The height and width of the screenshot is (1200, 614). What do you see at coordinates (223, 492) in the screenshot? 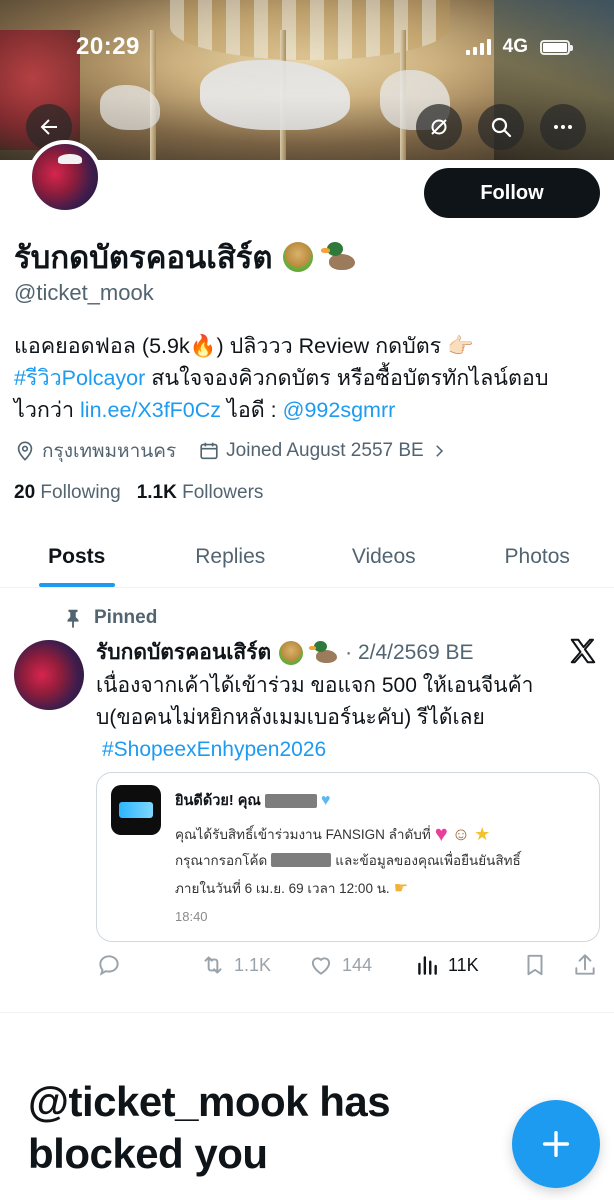
I see `followers-label: Followers` at bounding box center [223, 492].